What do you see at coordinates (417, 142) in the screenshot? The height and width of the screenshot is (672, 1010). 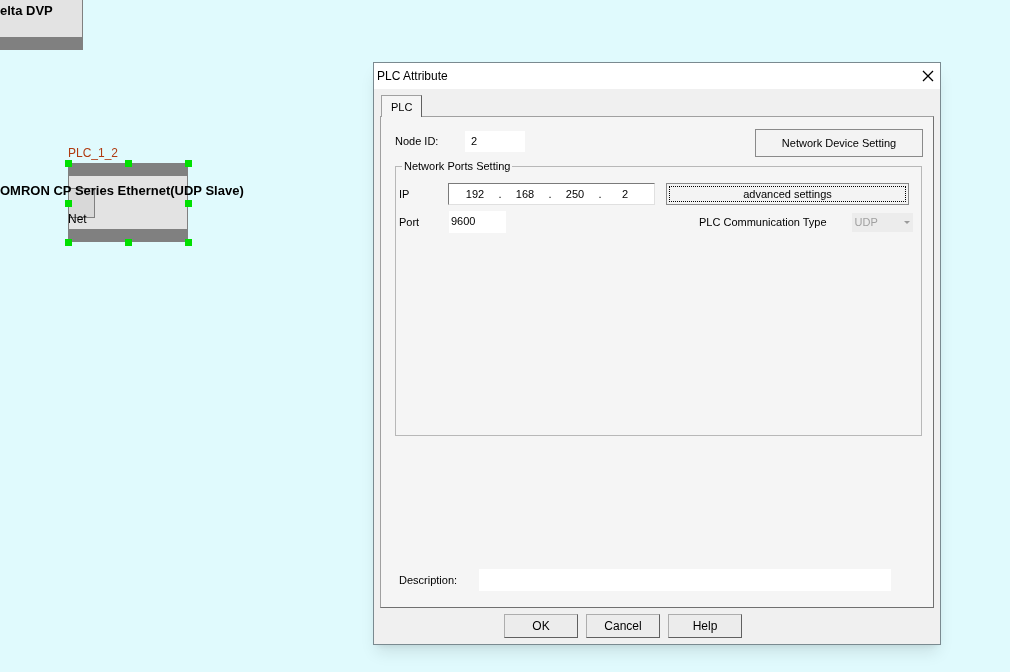 I see `field-label: Node ID:` at bounding box center [417, 142].